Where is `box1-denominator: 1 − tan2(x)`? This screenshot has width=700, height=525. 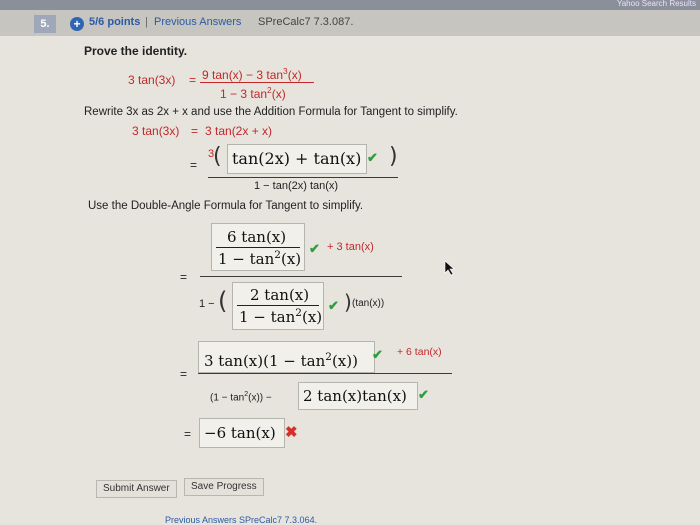 box1-denominator: 1 − tan2(x) is located at coordinates (260, 258).